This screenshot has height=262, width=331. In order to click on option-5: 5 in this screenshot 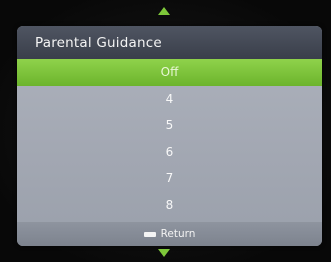, I will do `click(169, 125)`.